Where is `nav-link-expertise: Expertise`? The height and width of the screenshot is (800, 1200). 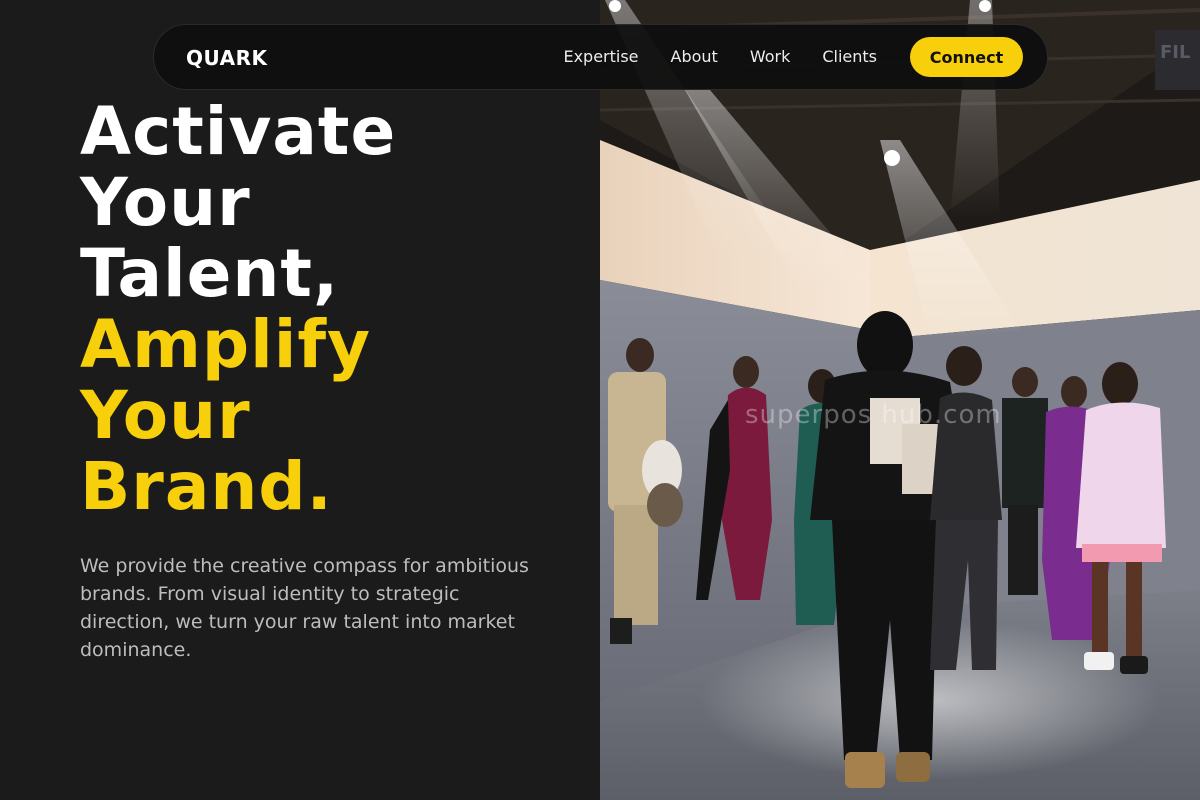 nav-link-expertise: Expertise is located at coordinates (600, 56).